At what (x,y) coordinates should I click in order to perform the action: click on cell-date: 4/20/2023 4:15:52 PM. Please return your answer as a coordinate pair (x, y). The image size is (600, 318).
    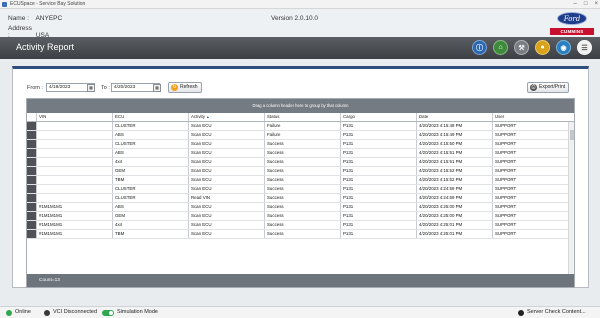
    Looking at the image, I should click on (454, 180).